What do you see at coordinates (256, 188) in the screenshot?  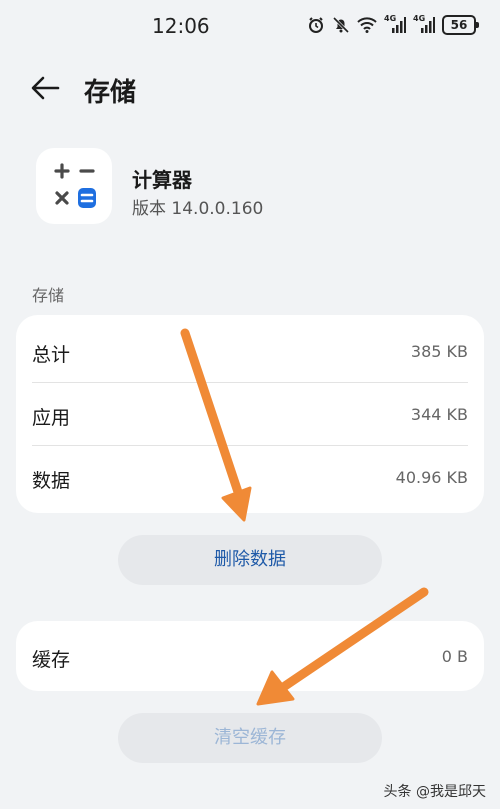 I see `app-info: 计算器 版本 14.0.0.160` at bounding box center [256, 188].